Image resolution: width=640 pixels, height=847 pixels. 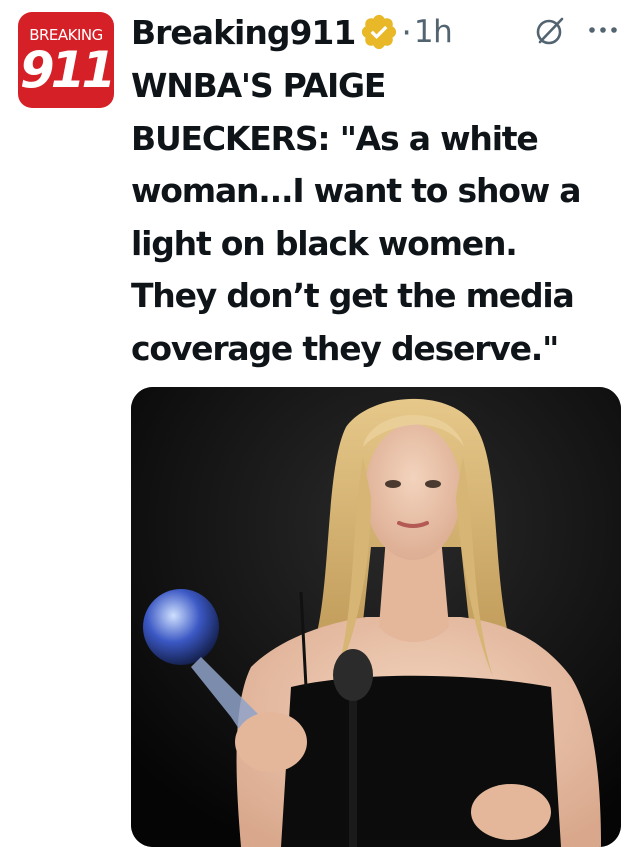 What do you see at coordinates (345, 348) in the screenshot?
I see `tweet-text-line: coverage they deserve."` at bounding box center [345, 348].